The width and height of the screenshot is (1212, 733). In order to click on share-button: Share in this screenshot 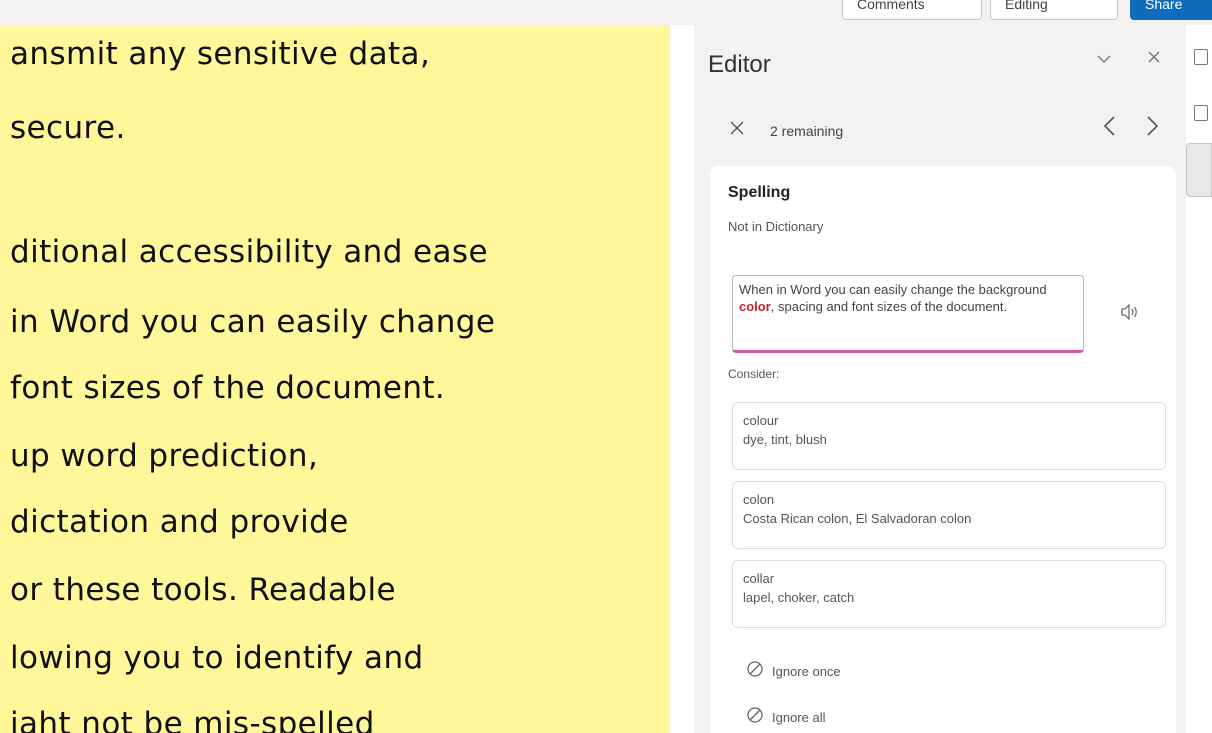, I will do `click(1171, 10)`.